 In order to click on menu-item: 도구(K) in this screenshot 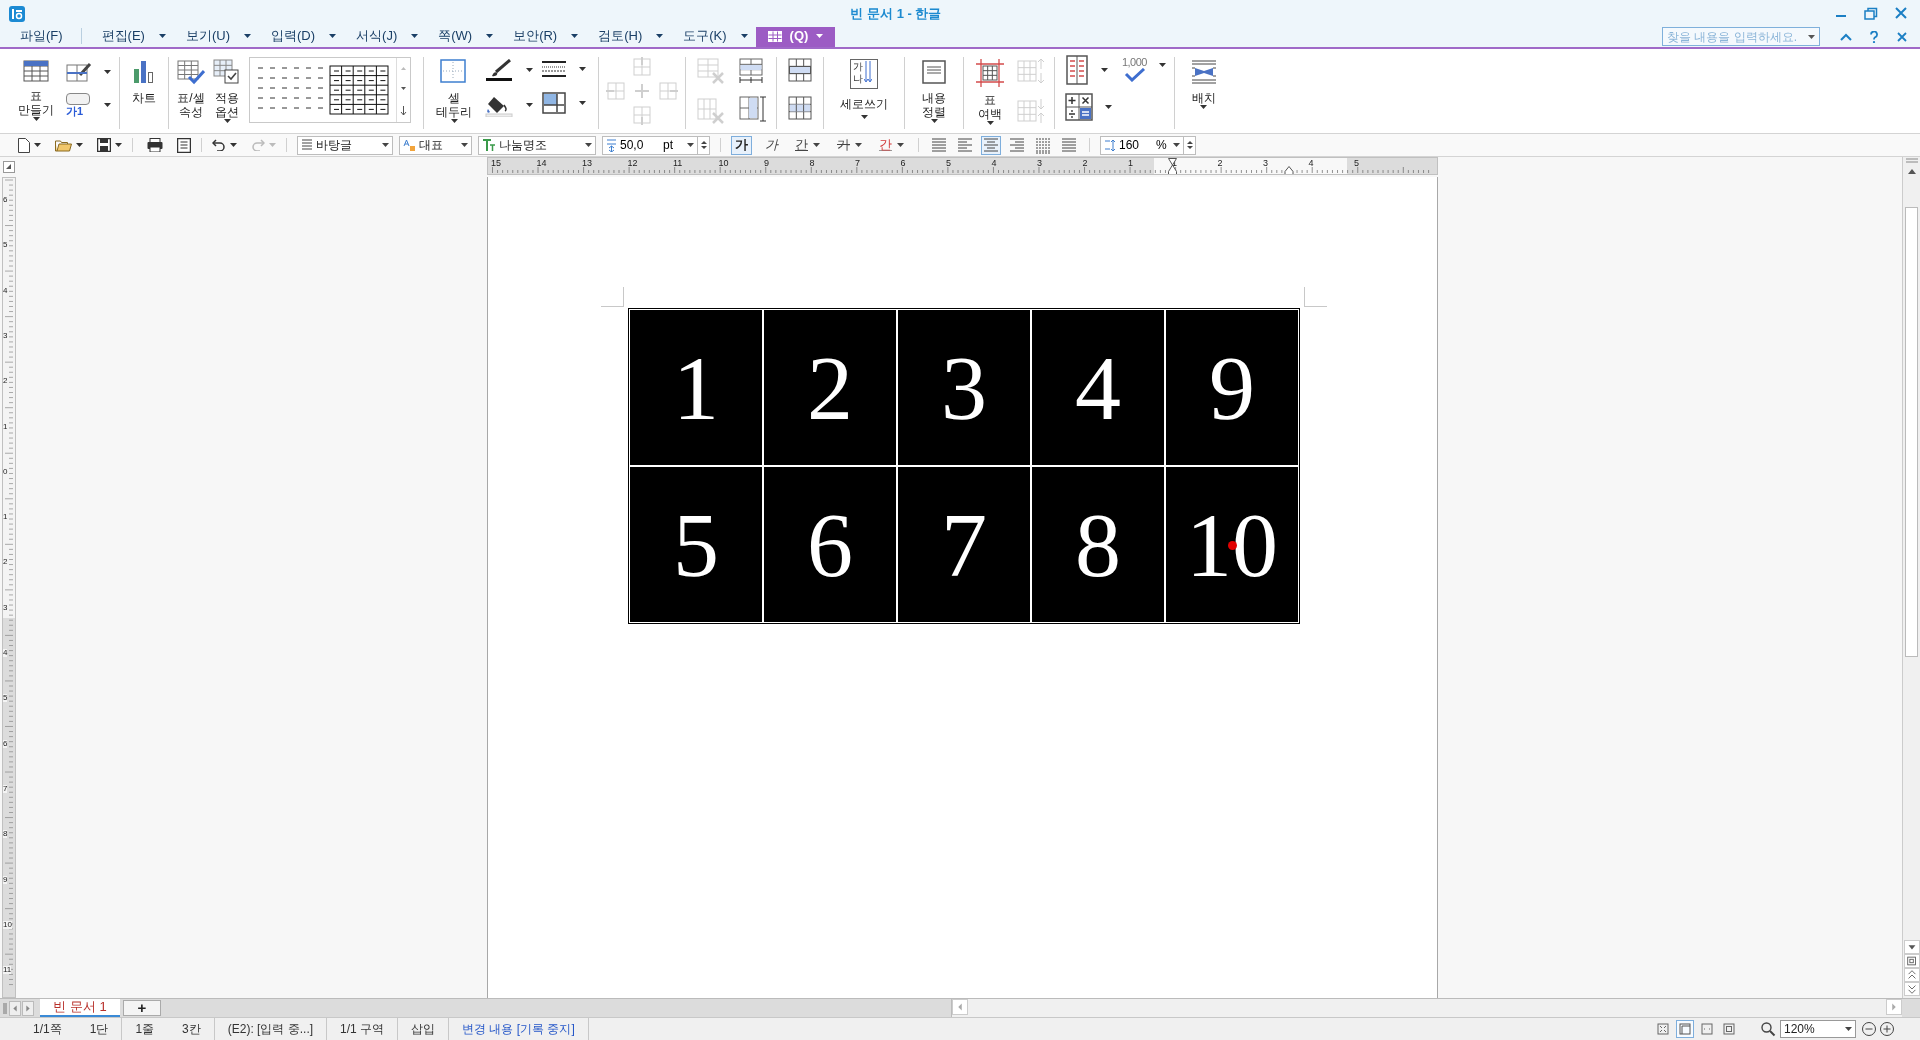, I will do `click(715, 36)`.